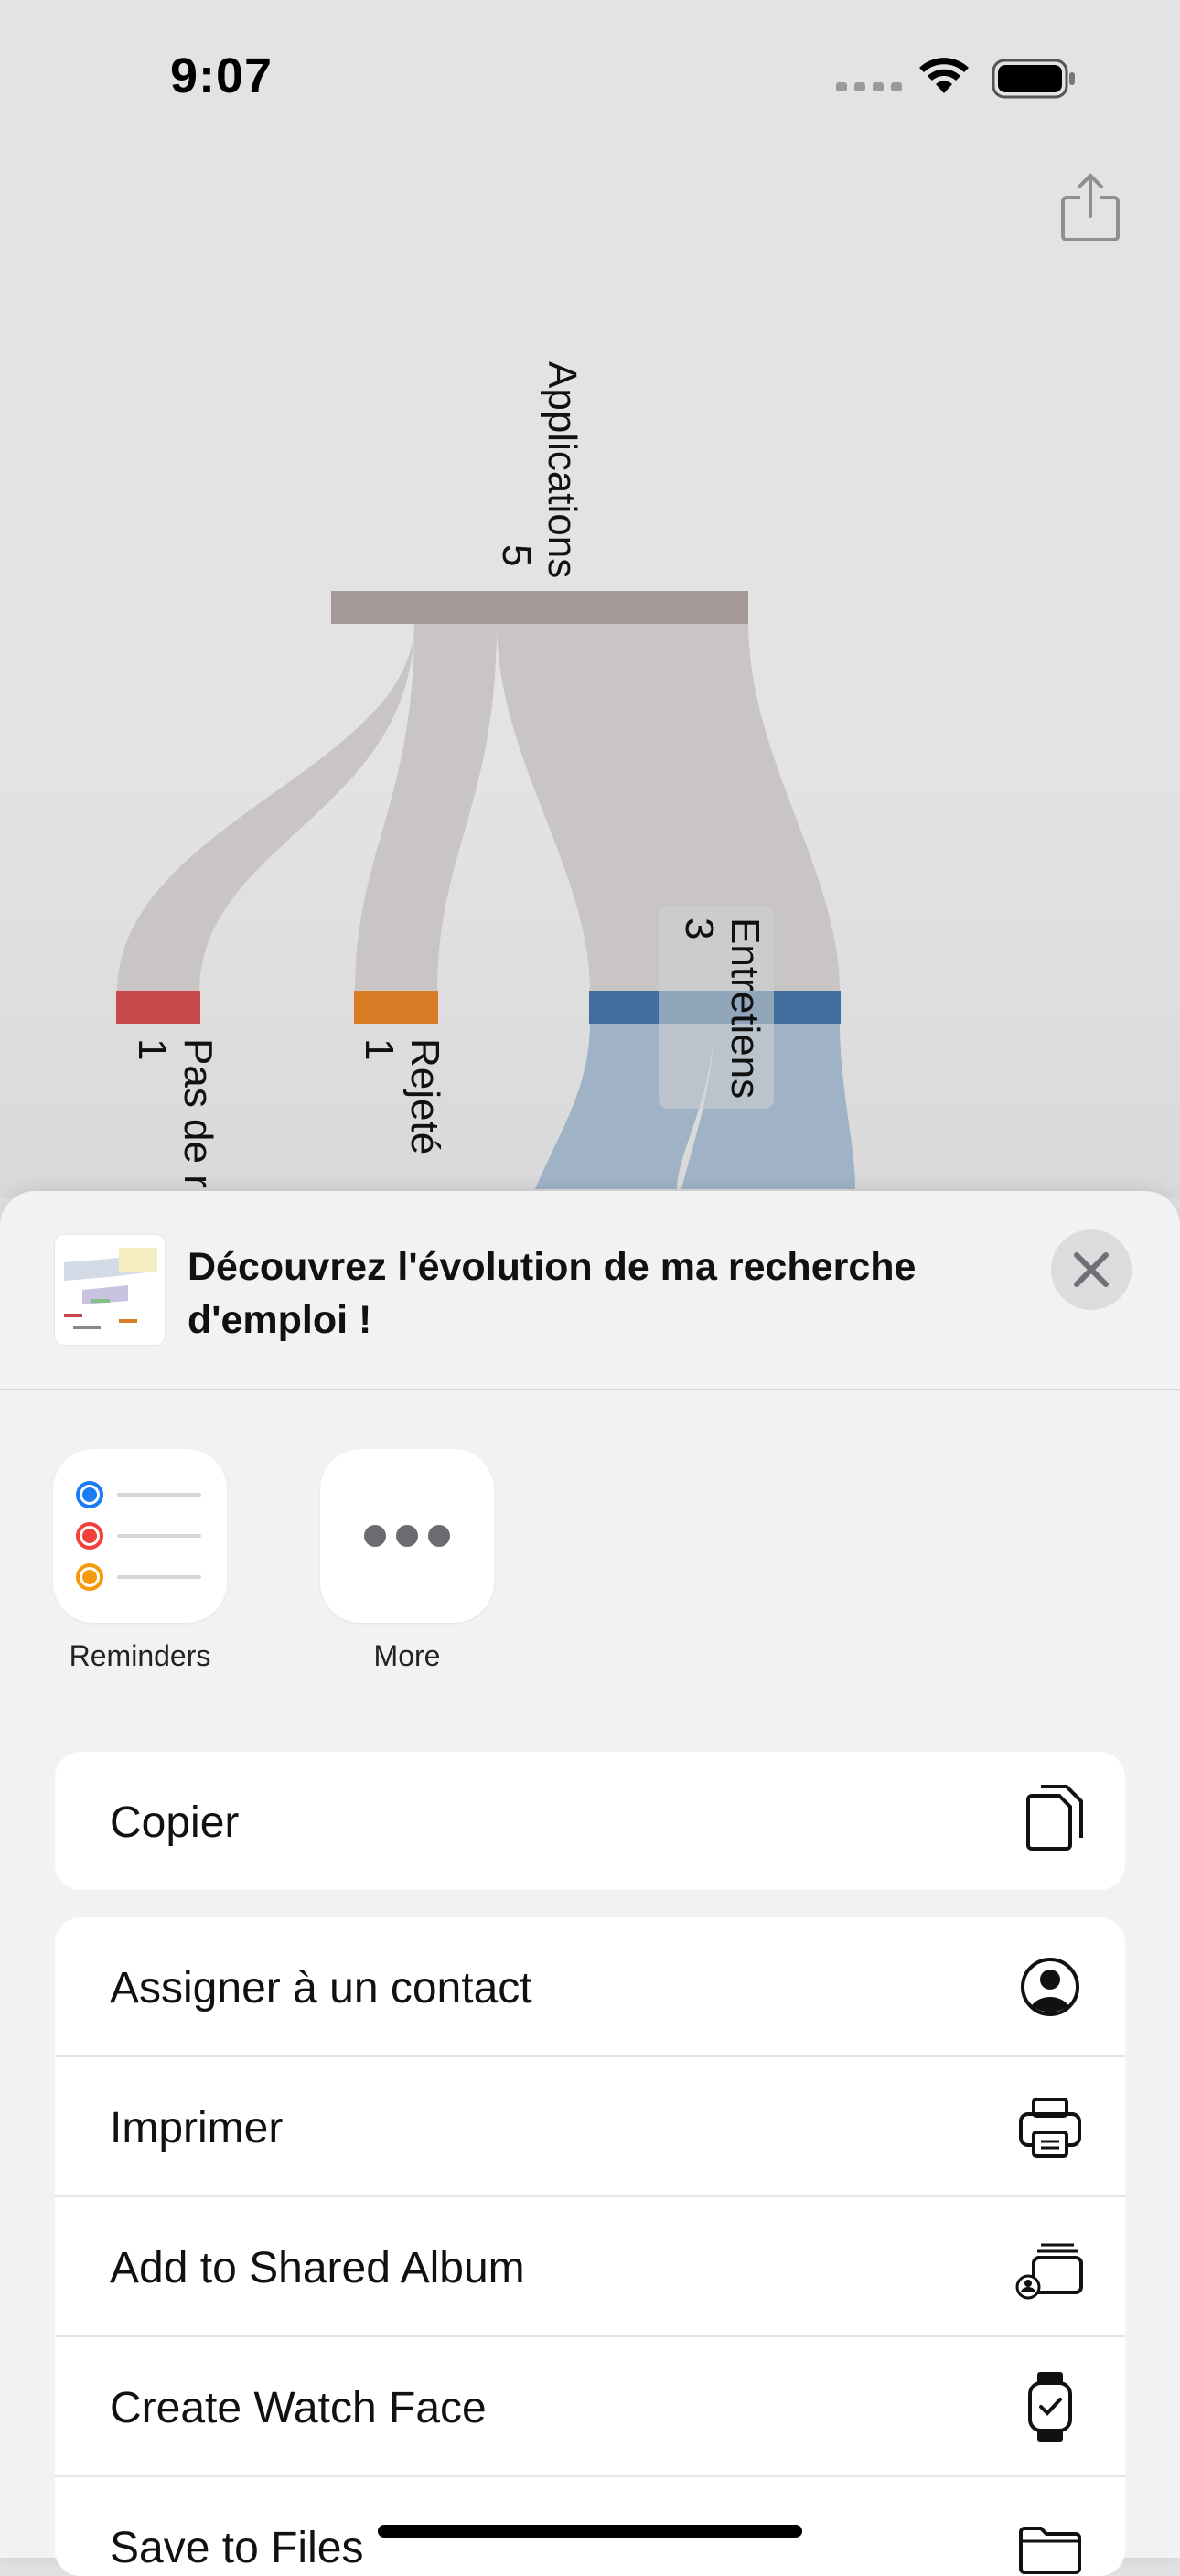 The width and height of the screenshot is (1180, 2576). What do you see at coordinates (1050, 2128) in the screenshot?
I see `printer-icon` at bounding box center [1050, 2128].